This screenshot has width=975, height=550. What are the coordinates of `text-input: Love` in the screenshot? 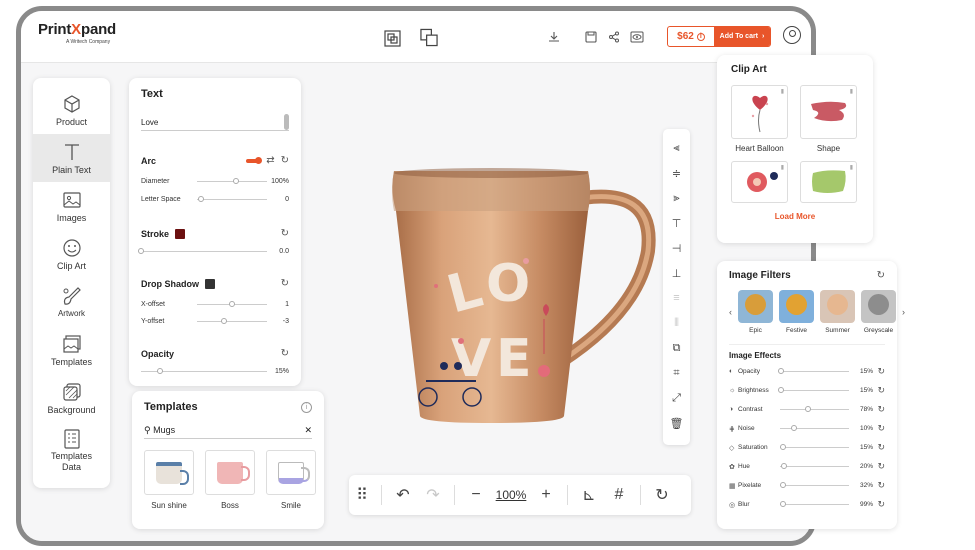 It's located at (215, 122).